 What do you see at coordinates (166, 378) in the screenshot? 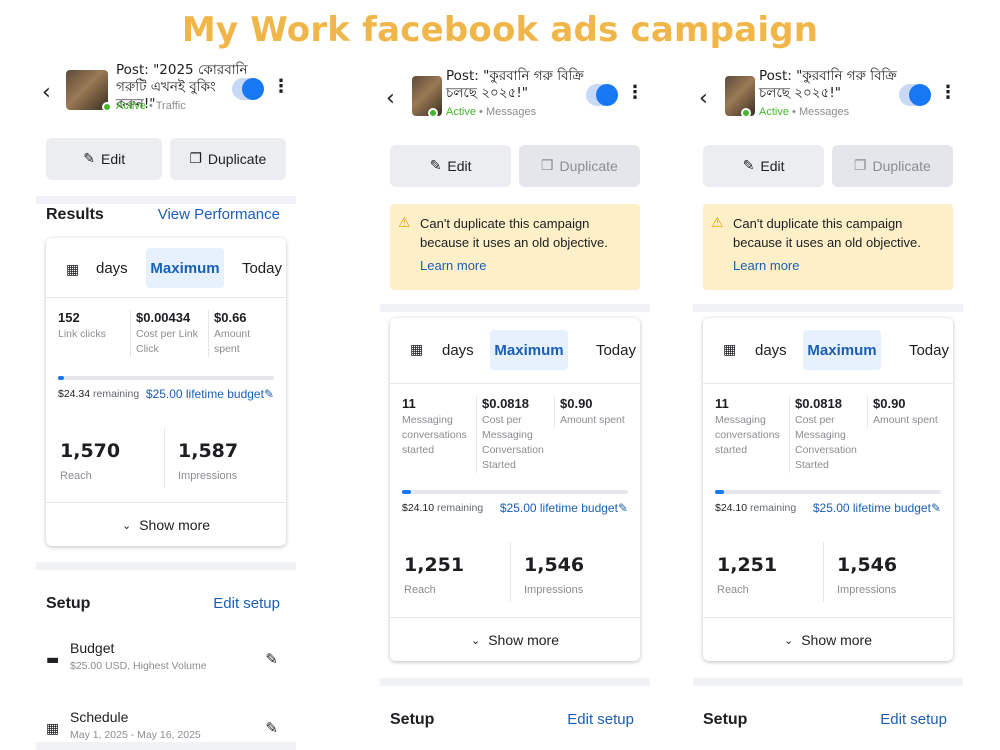
I see `budget-progress-bar` at bounding box center [166, 378].